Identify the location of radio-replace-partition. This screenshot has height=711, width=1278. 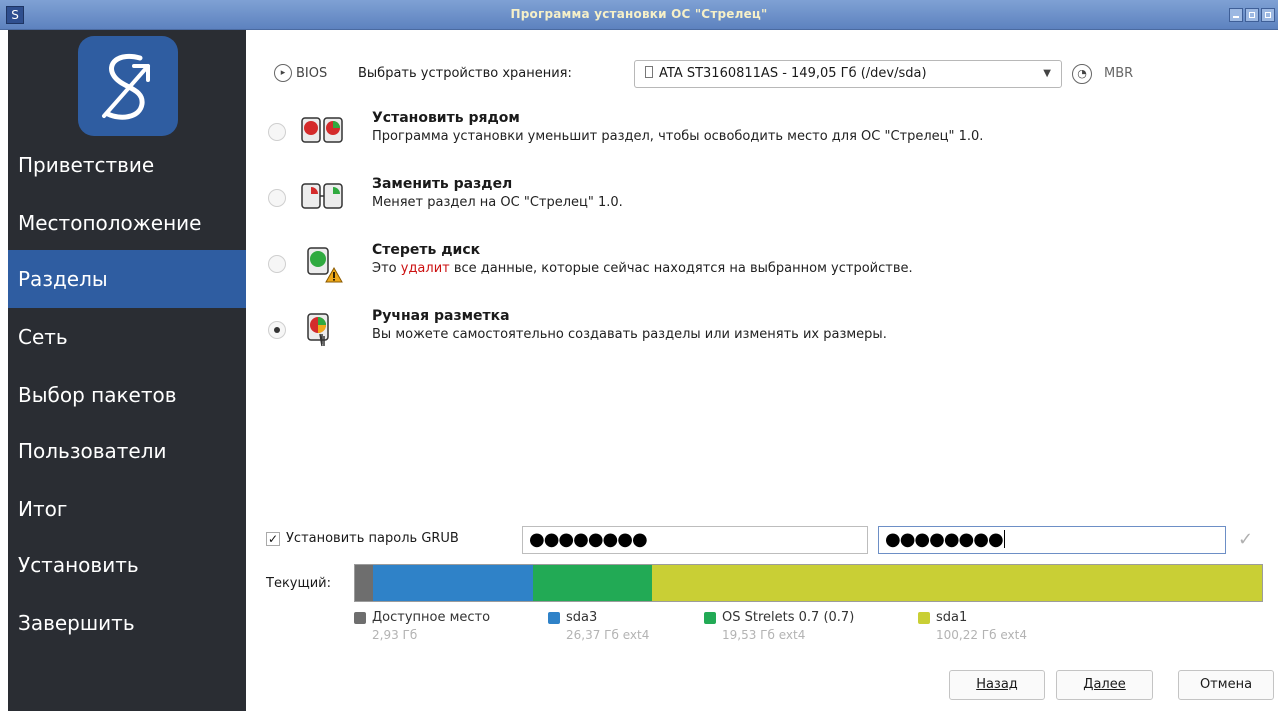
(277, 198).